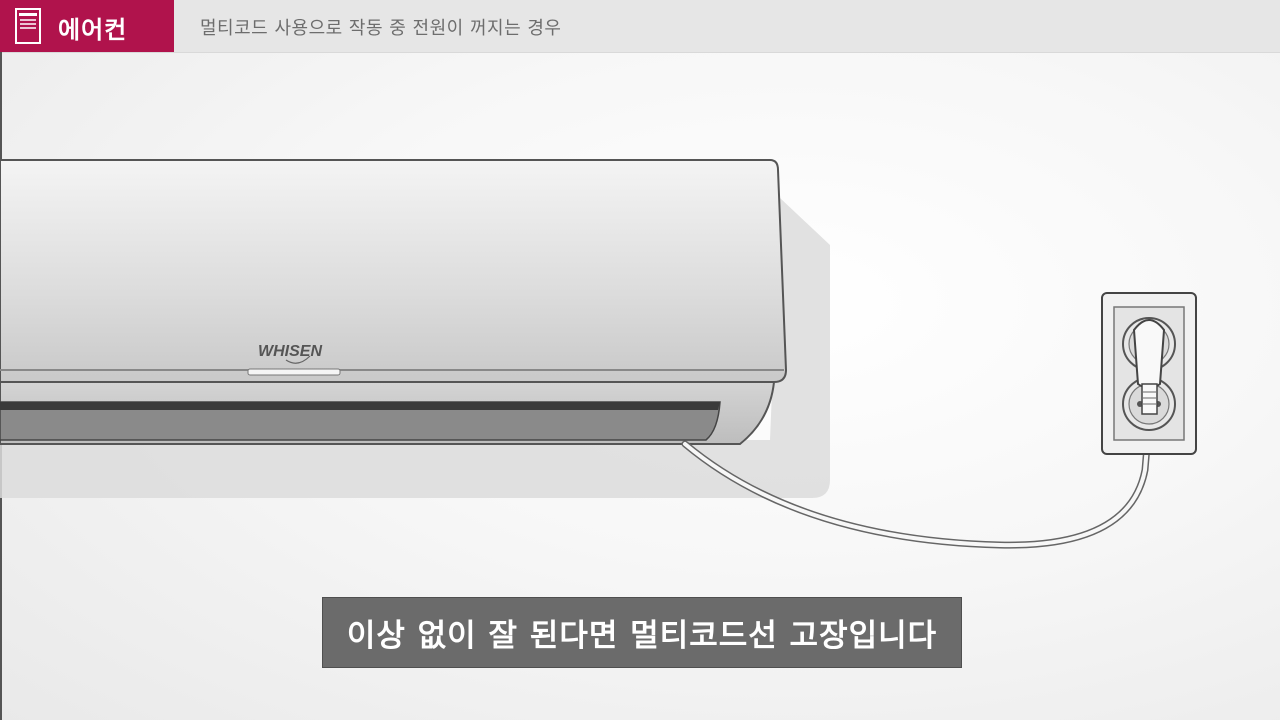  What do you see at coordinates (640, 26) in the screenshot?
I see `header-bar: 에어컨 멀티코드 사용으로 작동 중 전원이 꺼지는 경우` at bounding box center [640, 26].